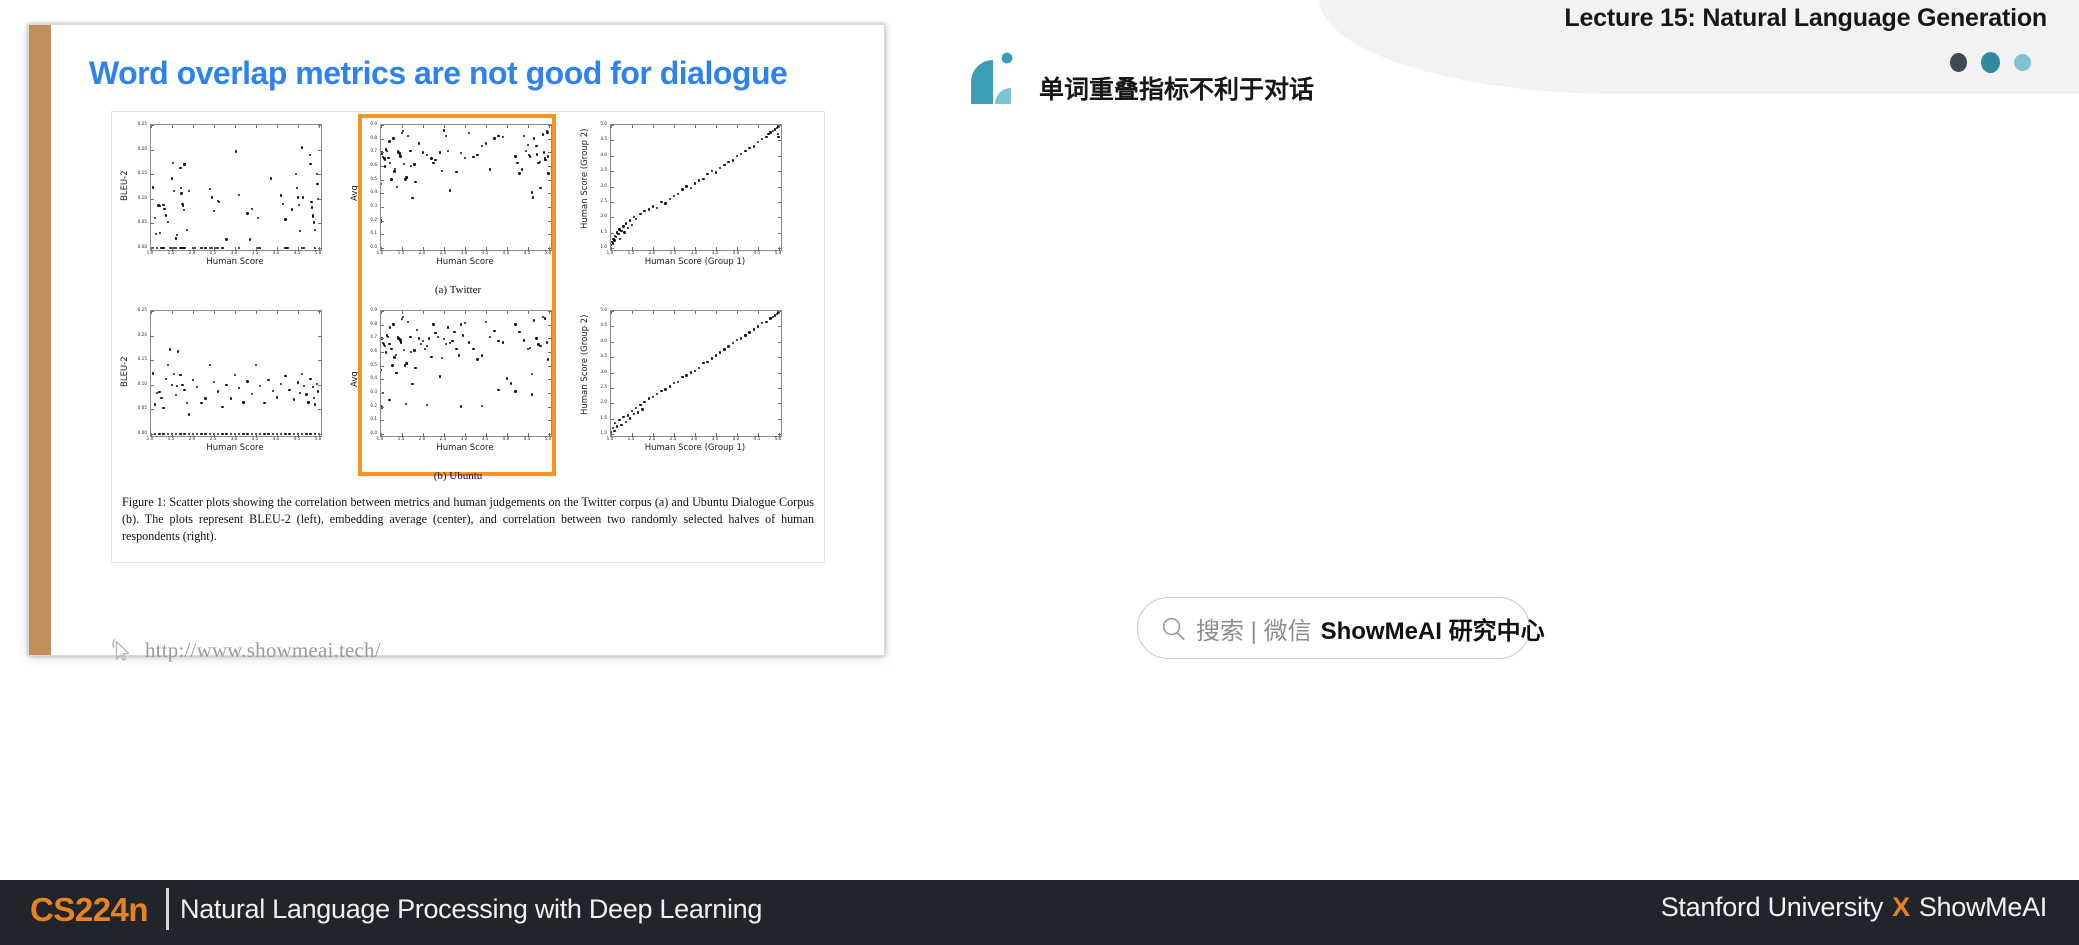 The height and width of the screenshot is (945, 2079). I want to click on y-tick-label: 0.9, so click(373, 309).